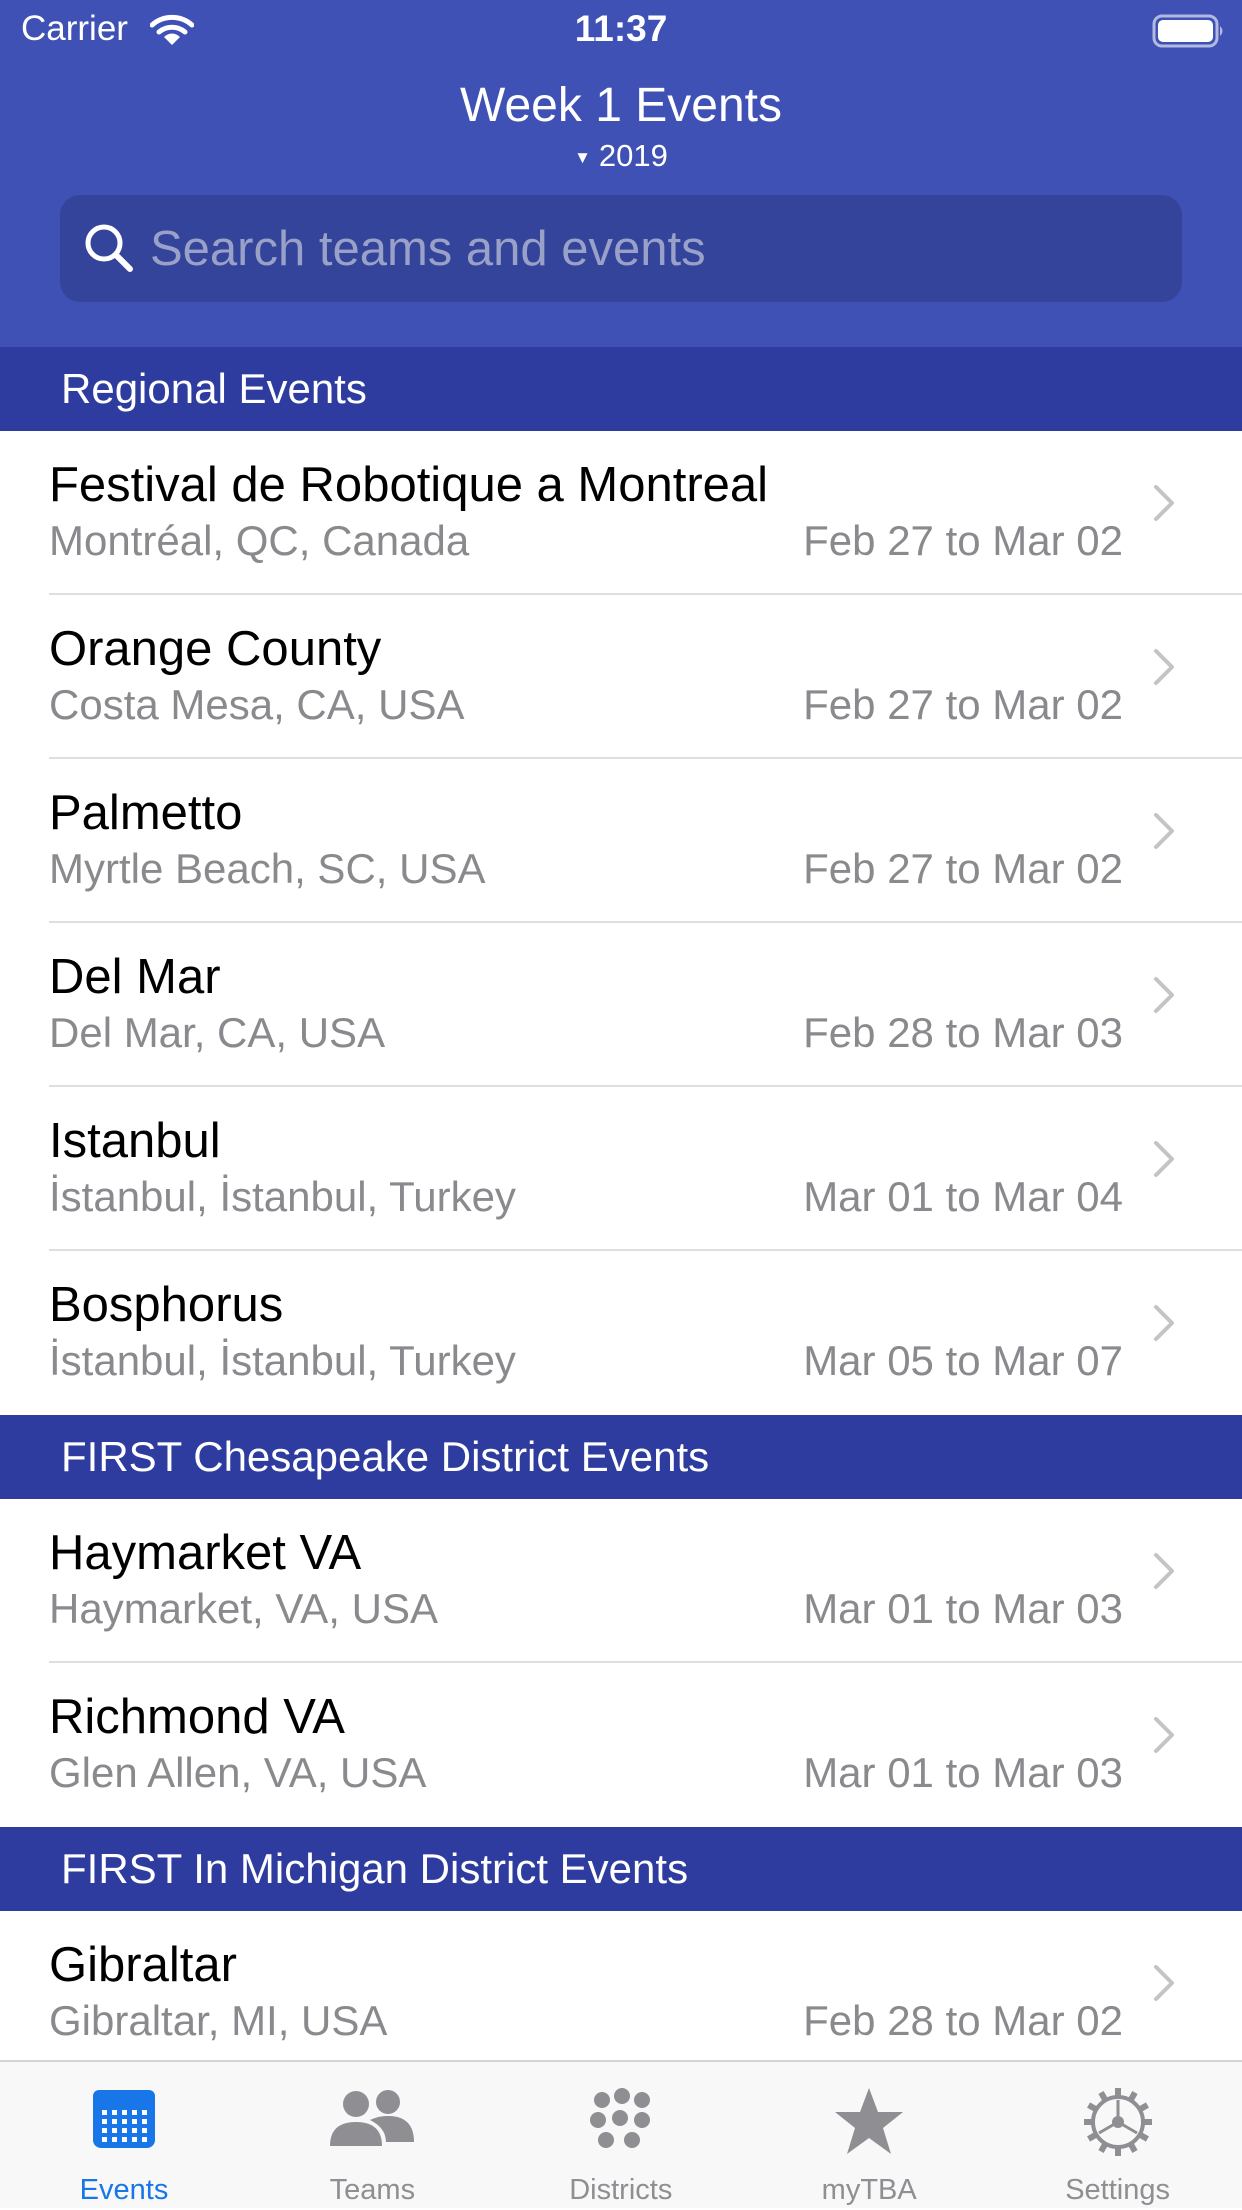  What do you see at coordinates (135, 1141) in the screenshot?
I see `event-name: Istanbul` at bounding box center [135, 1141].